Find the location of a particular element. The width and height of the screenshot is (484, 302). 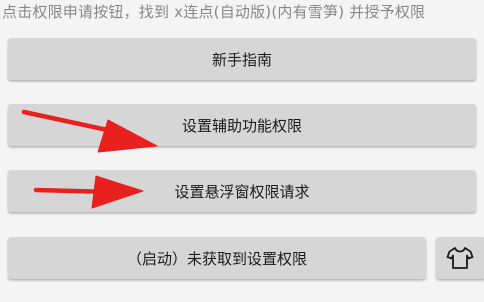

instruction-text: 点击权限申请按钮，找到 x连点(自动版)(内有雪笋) 并授予权限 is located at coordinates (214, 12).